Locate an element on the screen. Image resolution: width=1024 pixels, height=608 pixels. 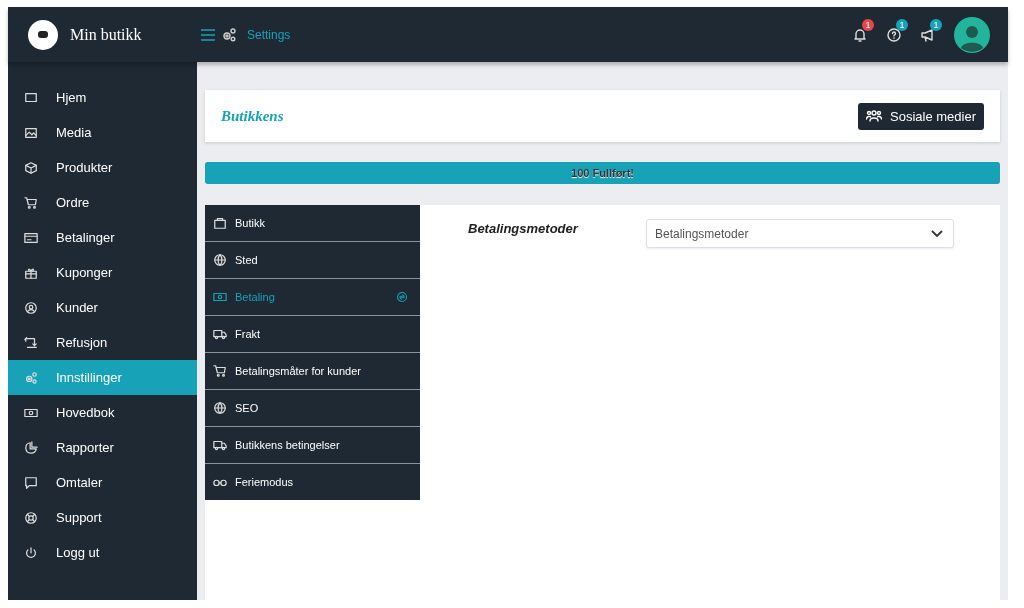
store-name: Min butikk is located at coordinates (106, 34).